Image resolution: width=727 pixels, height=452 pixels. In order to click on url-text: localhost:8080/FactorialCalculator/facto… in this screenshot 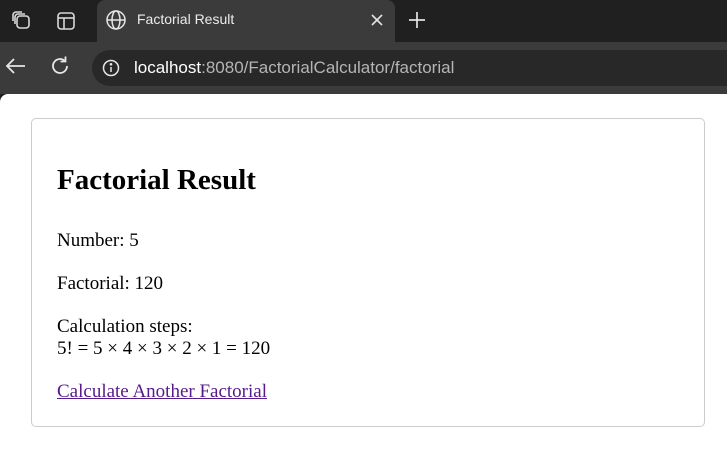, I will do `click(294, 68)`.